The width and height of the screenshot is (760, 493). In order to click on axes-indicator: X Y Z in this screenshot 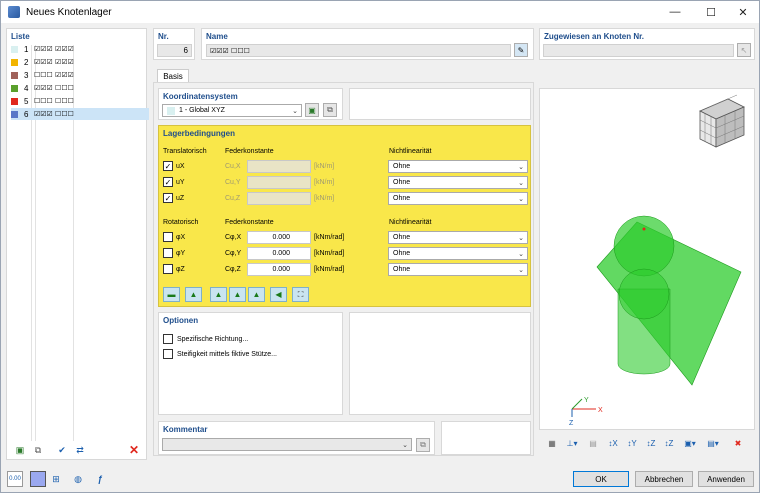, I will do `click(586, 412)`.